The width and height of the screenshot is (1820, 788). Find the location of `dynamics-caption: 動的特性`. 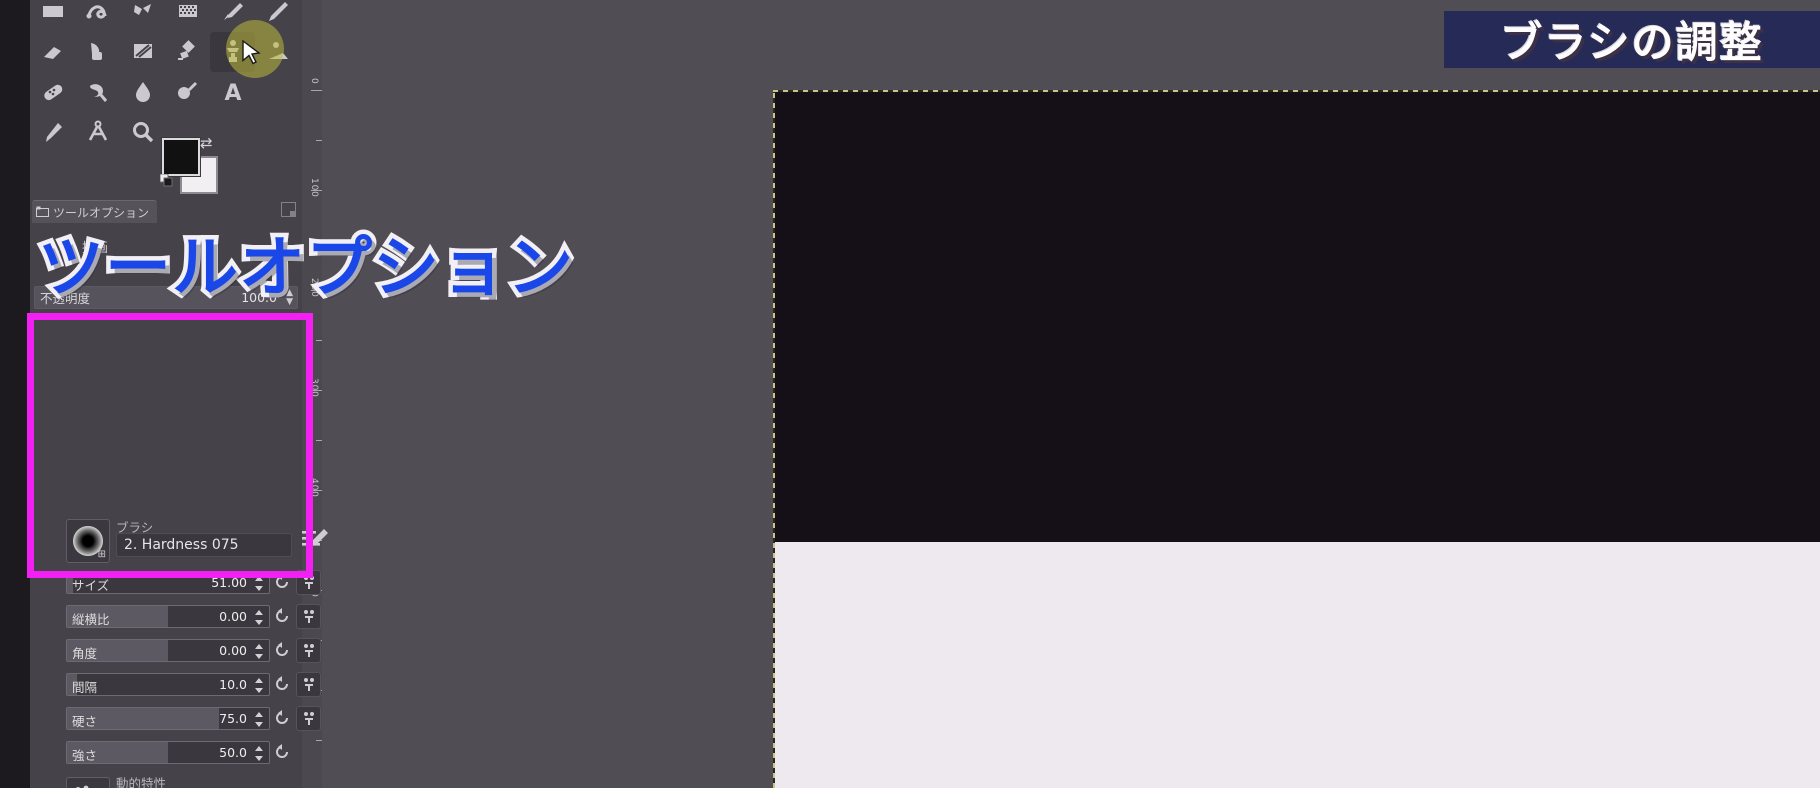

dynamics-caption: 動的特性 is located at coordinates (141, 782).